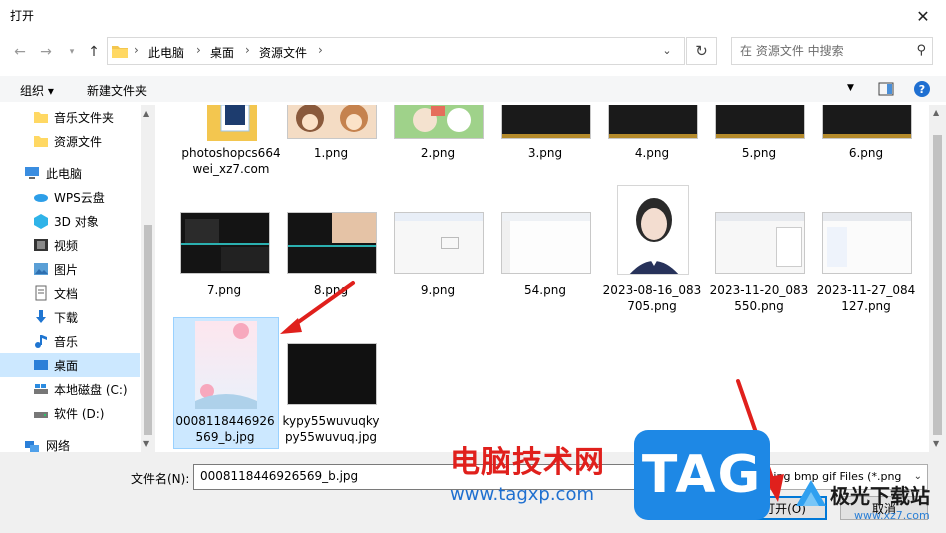 The image size is (946, 533). I want to click on video-icon, so click(41, 245).